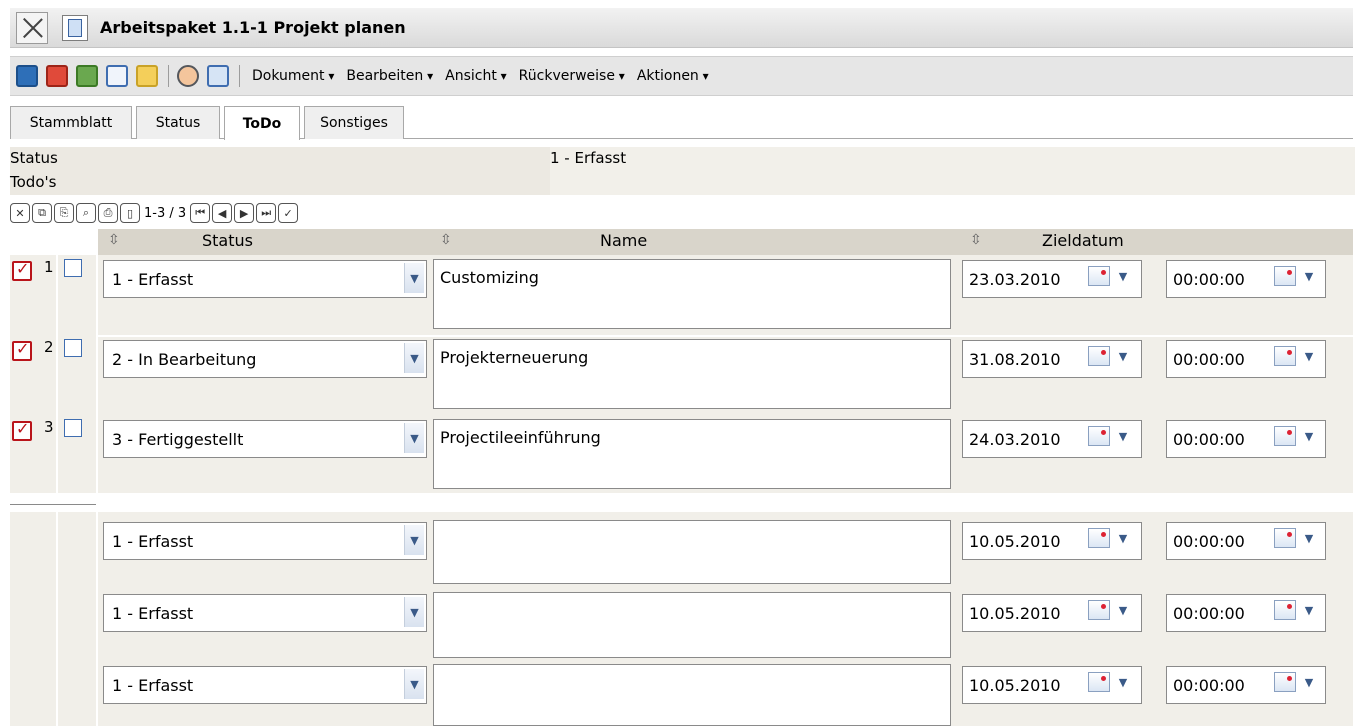 This screenshot has width=1355, height=726. What do you see at coordinates (1015, 279) in the screenshot?
I see `date-value: 23.03.2010` at bounding box center [1015, 279].